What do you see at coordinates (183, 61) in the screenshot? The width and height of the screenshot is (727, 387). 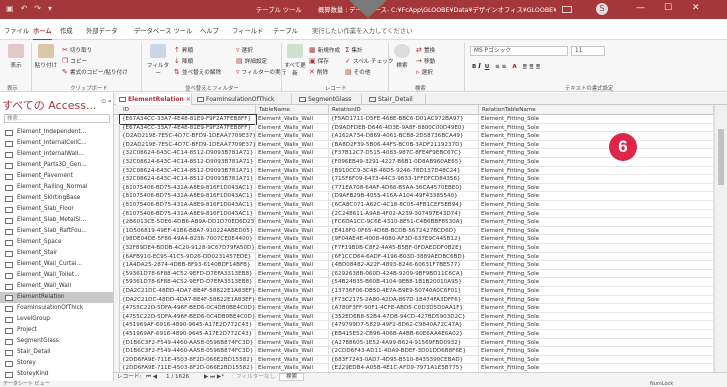 I see `sort-descending-button: ↓ 降順` at bounding box center [183, 61].